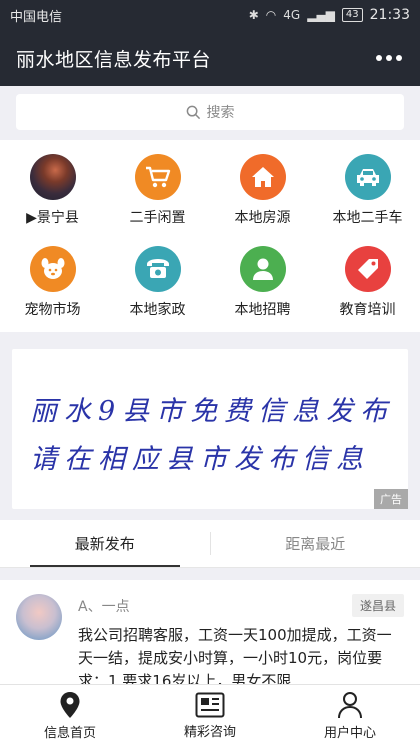 Image resolution: width=420 pixels, height=747 pixels. I want to click on ad-label: 广告, so click(391, 499).